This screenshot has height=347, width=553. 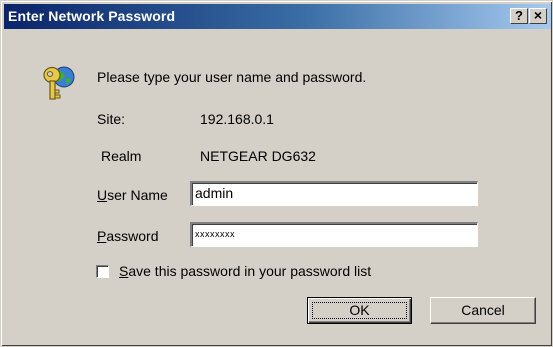 What do you see at coordinates (334, 234) in the screenshot?
I see `password-input: xxxxxxxx` at bounding box center [334, 234].